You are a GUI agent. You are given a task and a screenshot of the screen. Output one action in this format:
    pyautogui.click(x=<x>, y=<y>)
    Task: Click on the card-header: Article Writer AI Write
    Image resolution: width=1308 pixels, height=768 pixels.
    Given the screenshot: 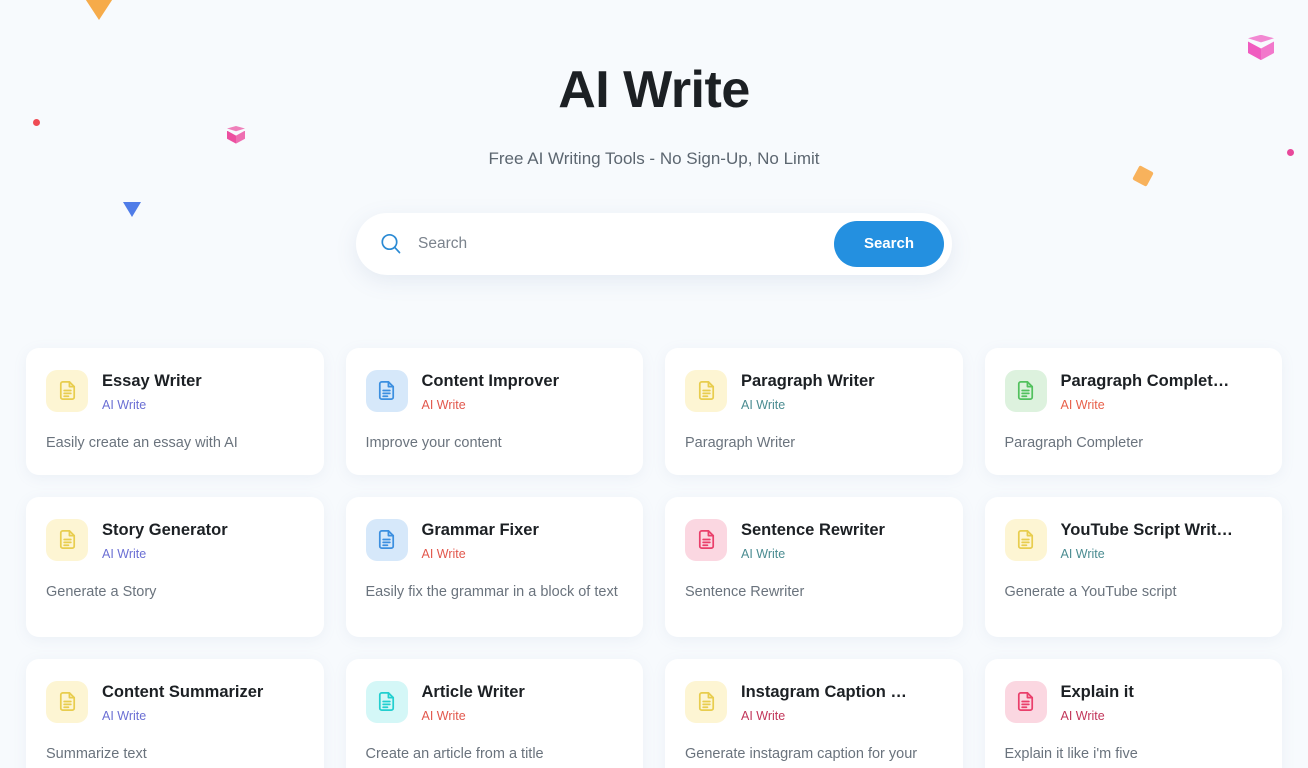 What is the action you would take?
    pyautogui.click(x=494, y=702)
    